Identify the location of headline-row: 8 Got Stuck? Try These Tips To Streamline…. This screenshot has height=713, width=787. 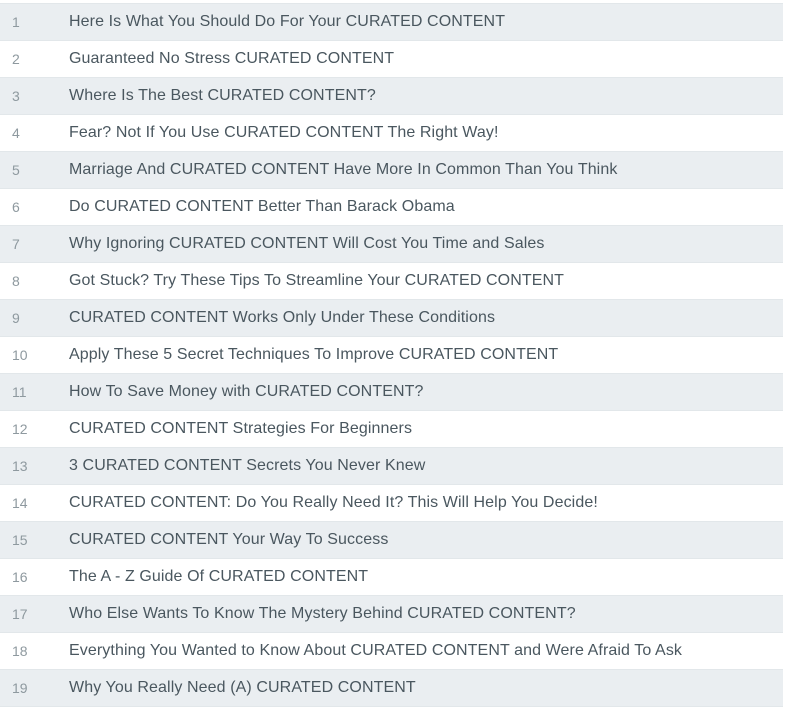
(393, 281).